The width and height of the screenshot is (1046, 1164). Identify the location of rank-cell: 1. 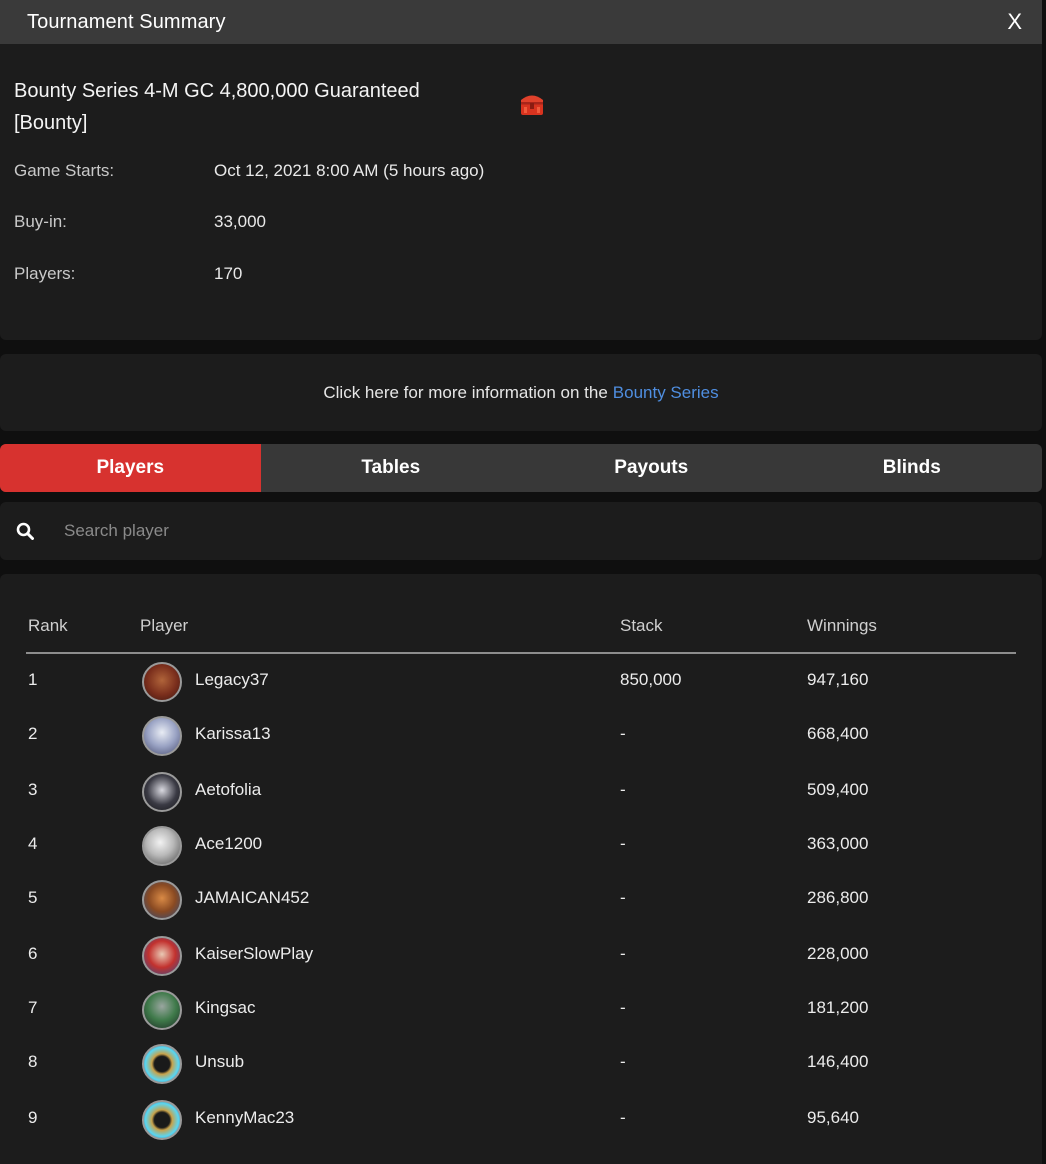
(33, 679).